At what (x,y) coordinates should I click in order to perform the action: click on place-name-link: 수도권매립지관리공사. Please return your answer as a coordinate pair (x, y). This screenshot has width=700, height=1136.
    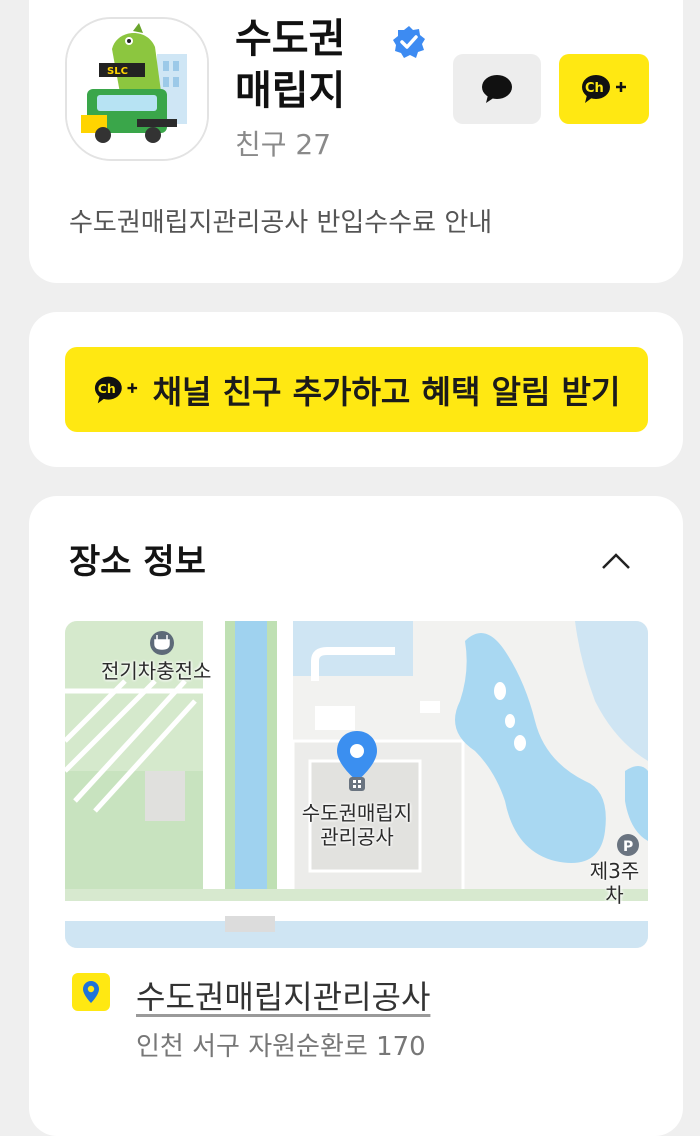
    Looking at the image, I should click on (283, 995).